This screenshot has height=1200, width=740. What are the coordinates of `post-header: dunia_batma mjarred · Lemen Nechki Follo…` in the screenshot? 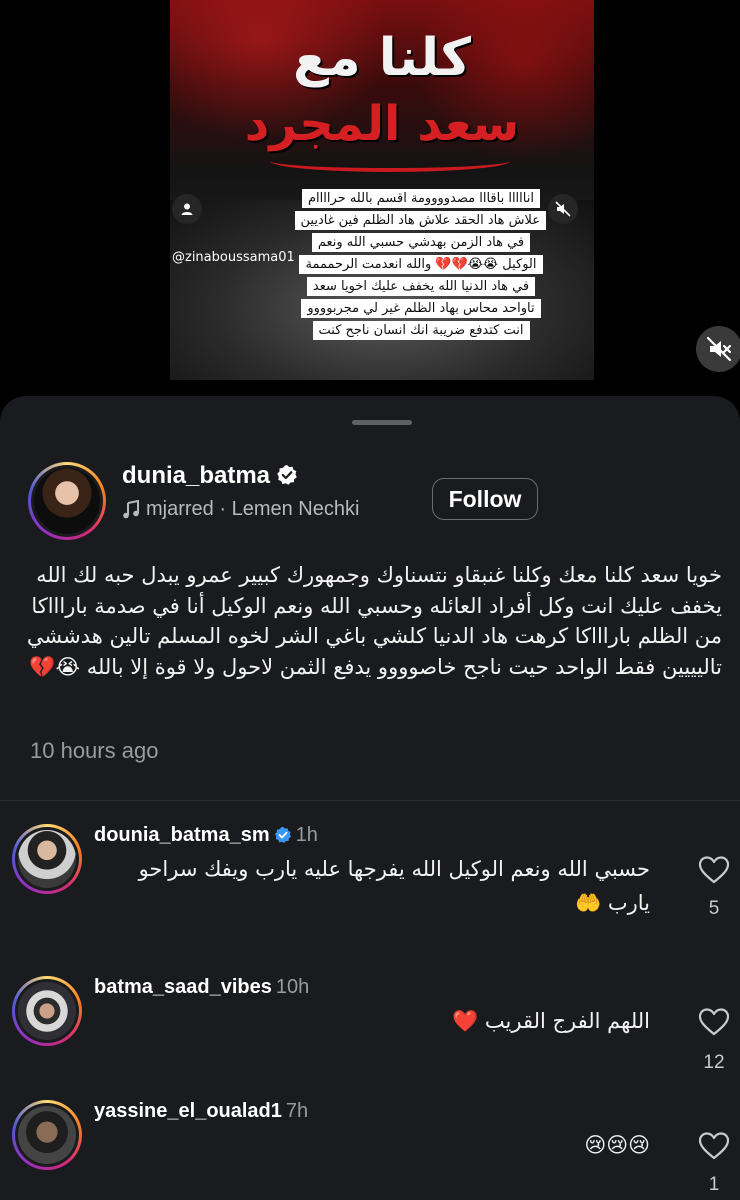 It's located at (373, 501).